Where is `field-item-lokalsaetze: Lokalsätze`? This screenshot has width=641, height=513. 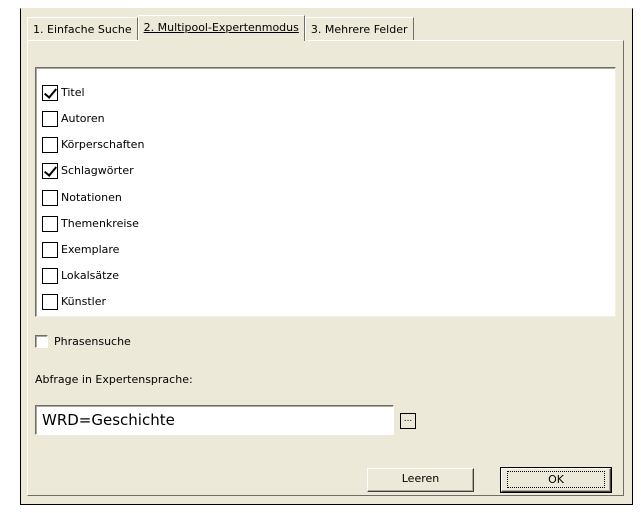 field-item-lokalsaetze: Lokalsätze is located at coordinates (80, 276).